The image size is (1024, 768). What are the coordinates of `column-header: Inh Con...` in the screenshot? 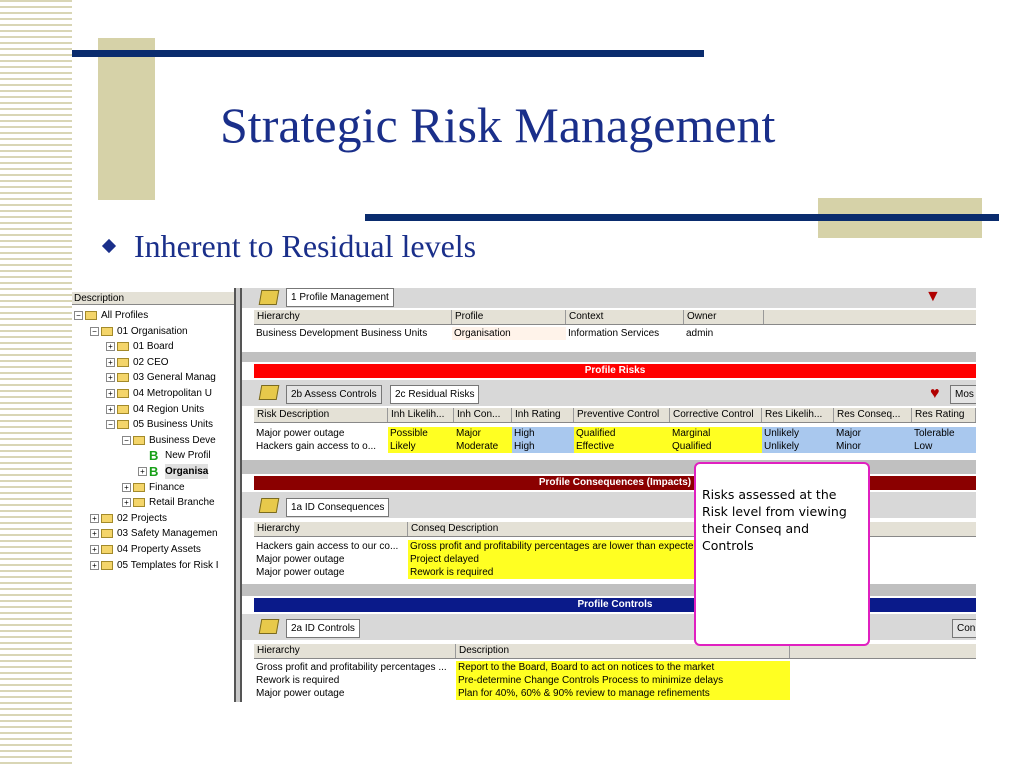 It's located at (483, 415).